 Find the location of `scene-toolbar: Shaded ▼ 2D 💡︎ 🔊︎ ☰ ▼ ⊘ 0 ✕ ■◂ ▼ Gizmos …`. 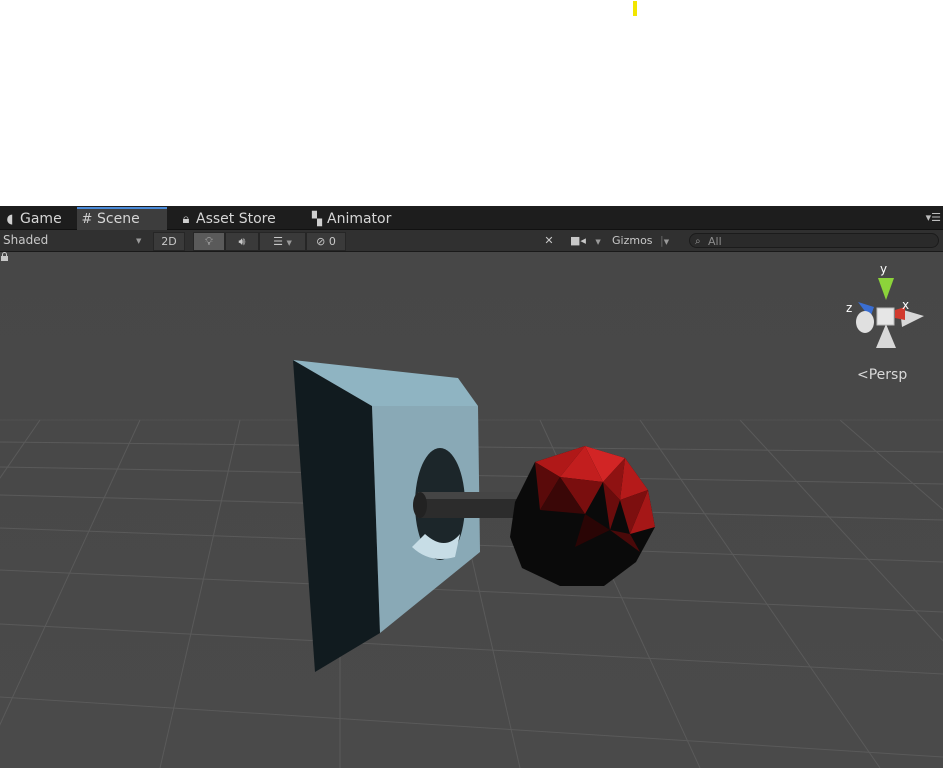

scene-toolbar: Shaded ▼ 2D 💡︎ 🔊︎ ☰ ▼ ⊘ 0 ✕ ■◂ ▼ Gizmos … is located at coordinates (471, 241).